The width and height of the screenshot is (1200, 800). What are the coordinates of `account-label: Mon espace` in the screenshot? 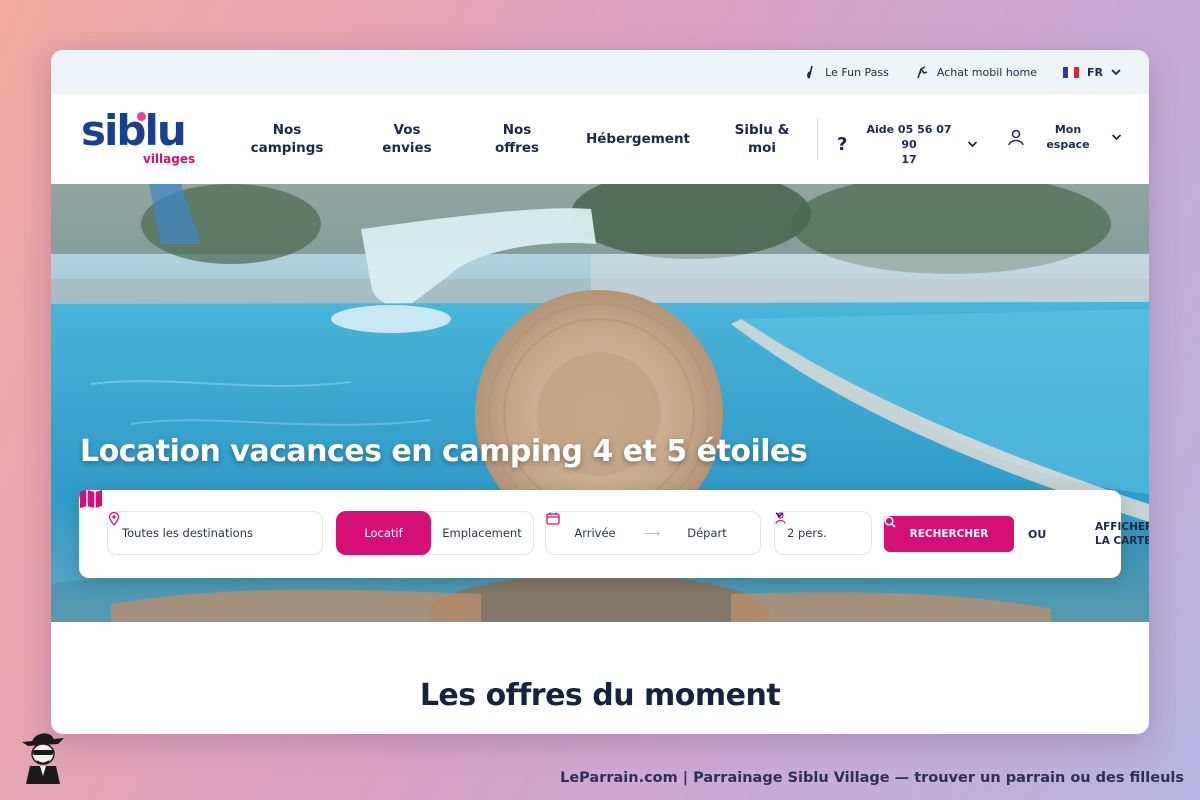 It's located at (1068, 137).